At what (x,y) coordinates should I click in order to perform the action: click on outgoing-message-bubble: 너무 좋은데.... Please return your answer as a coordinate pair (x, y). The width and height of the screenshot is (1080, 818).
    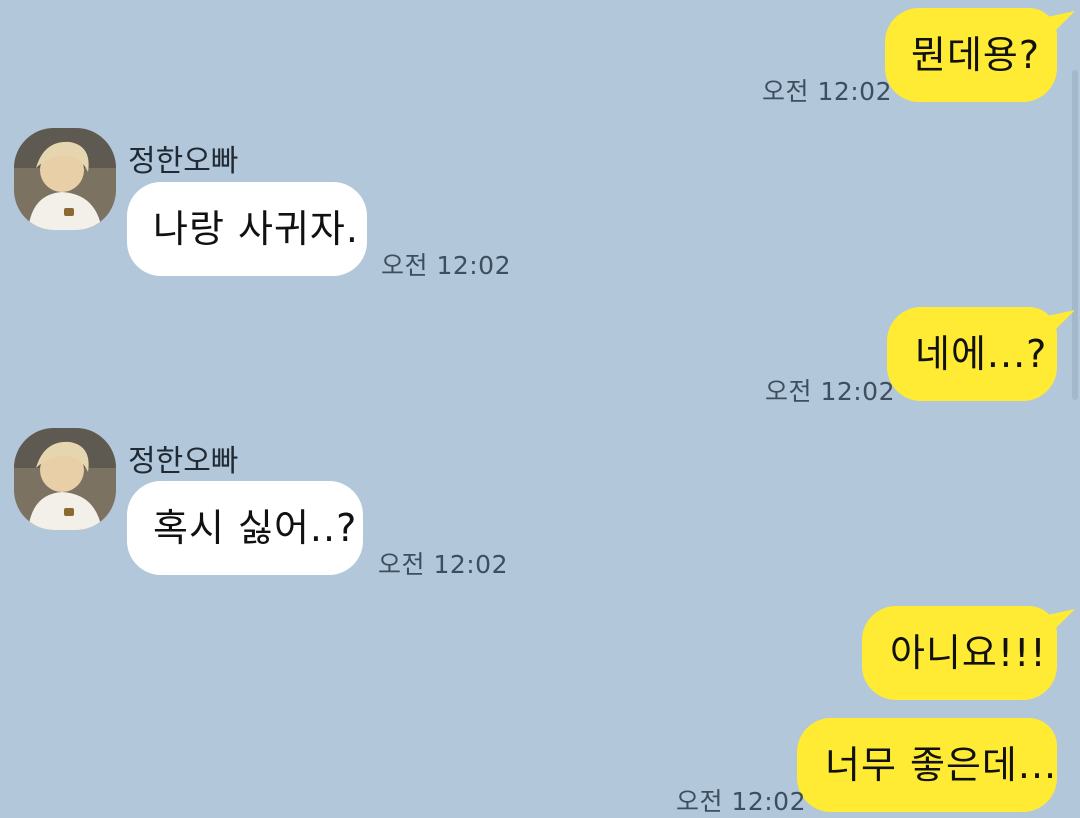
    Looking at the image, I should click on (927, 765).